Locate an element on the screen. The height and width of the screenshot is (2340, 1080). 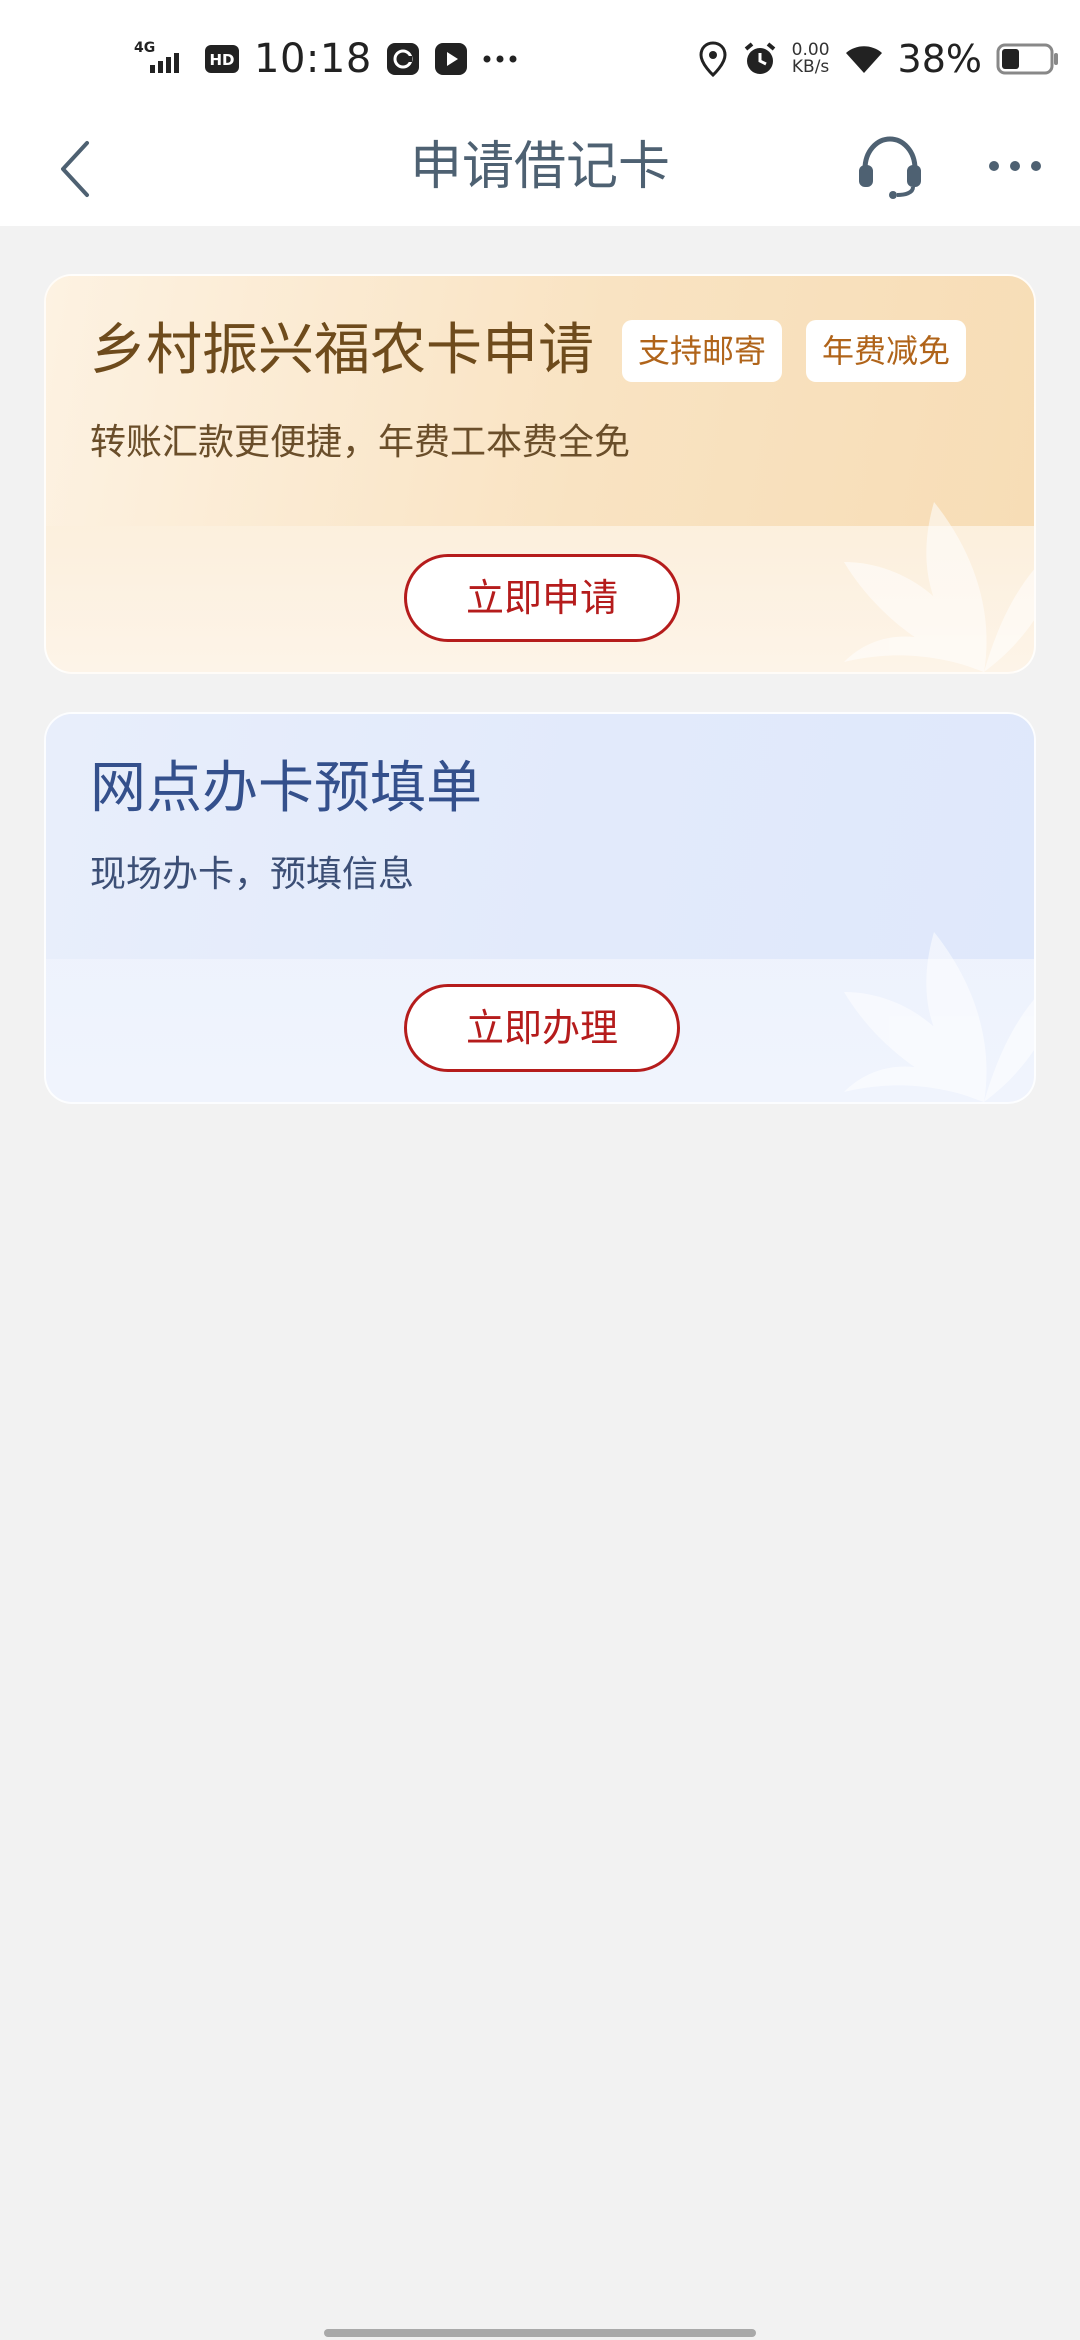
hd-badge-icon: HD is located at coordinates (222, 59).